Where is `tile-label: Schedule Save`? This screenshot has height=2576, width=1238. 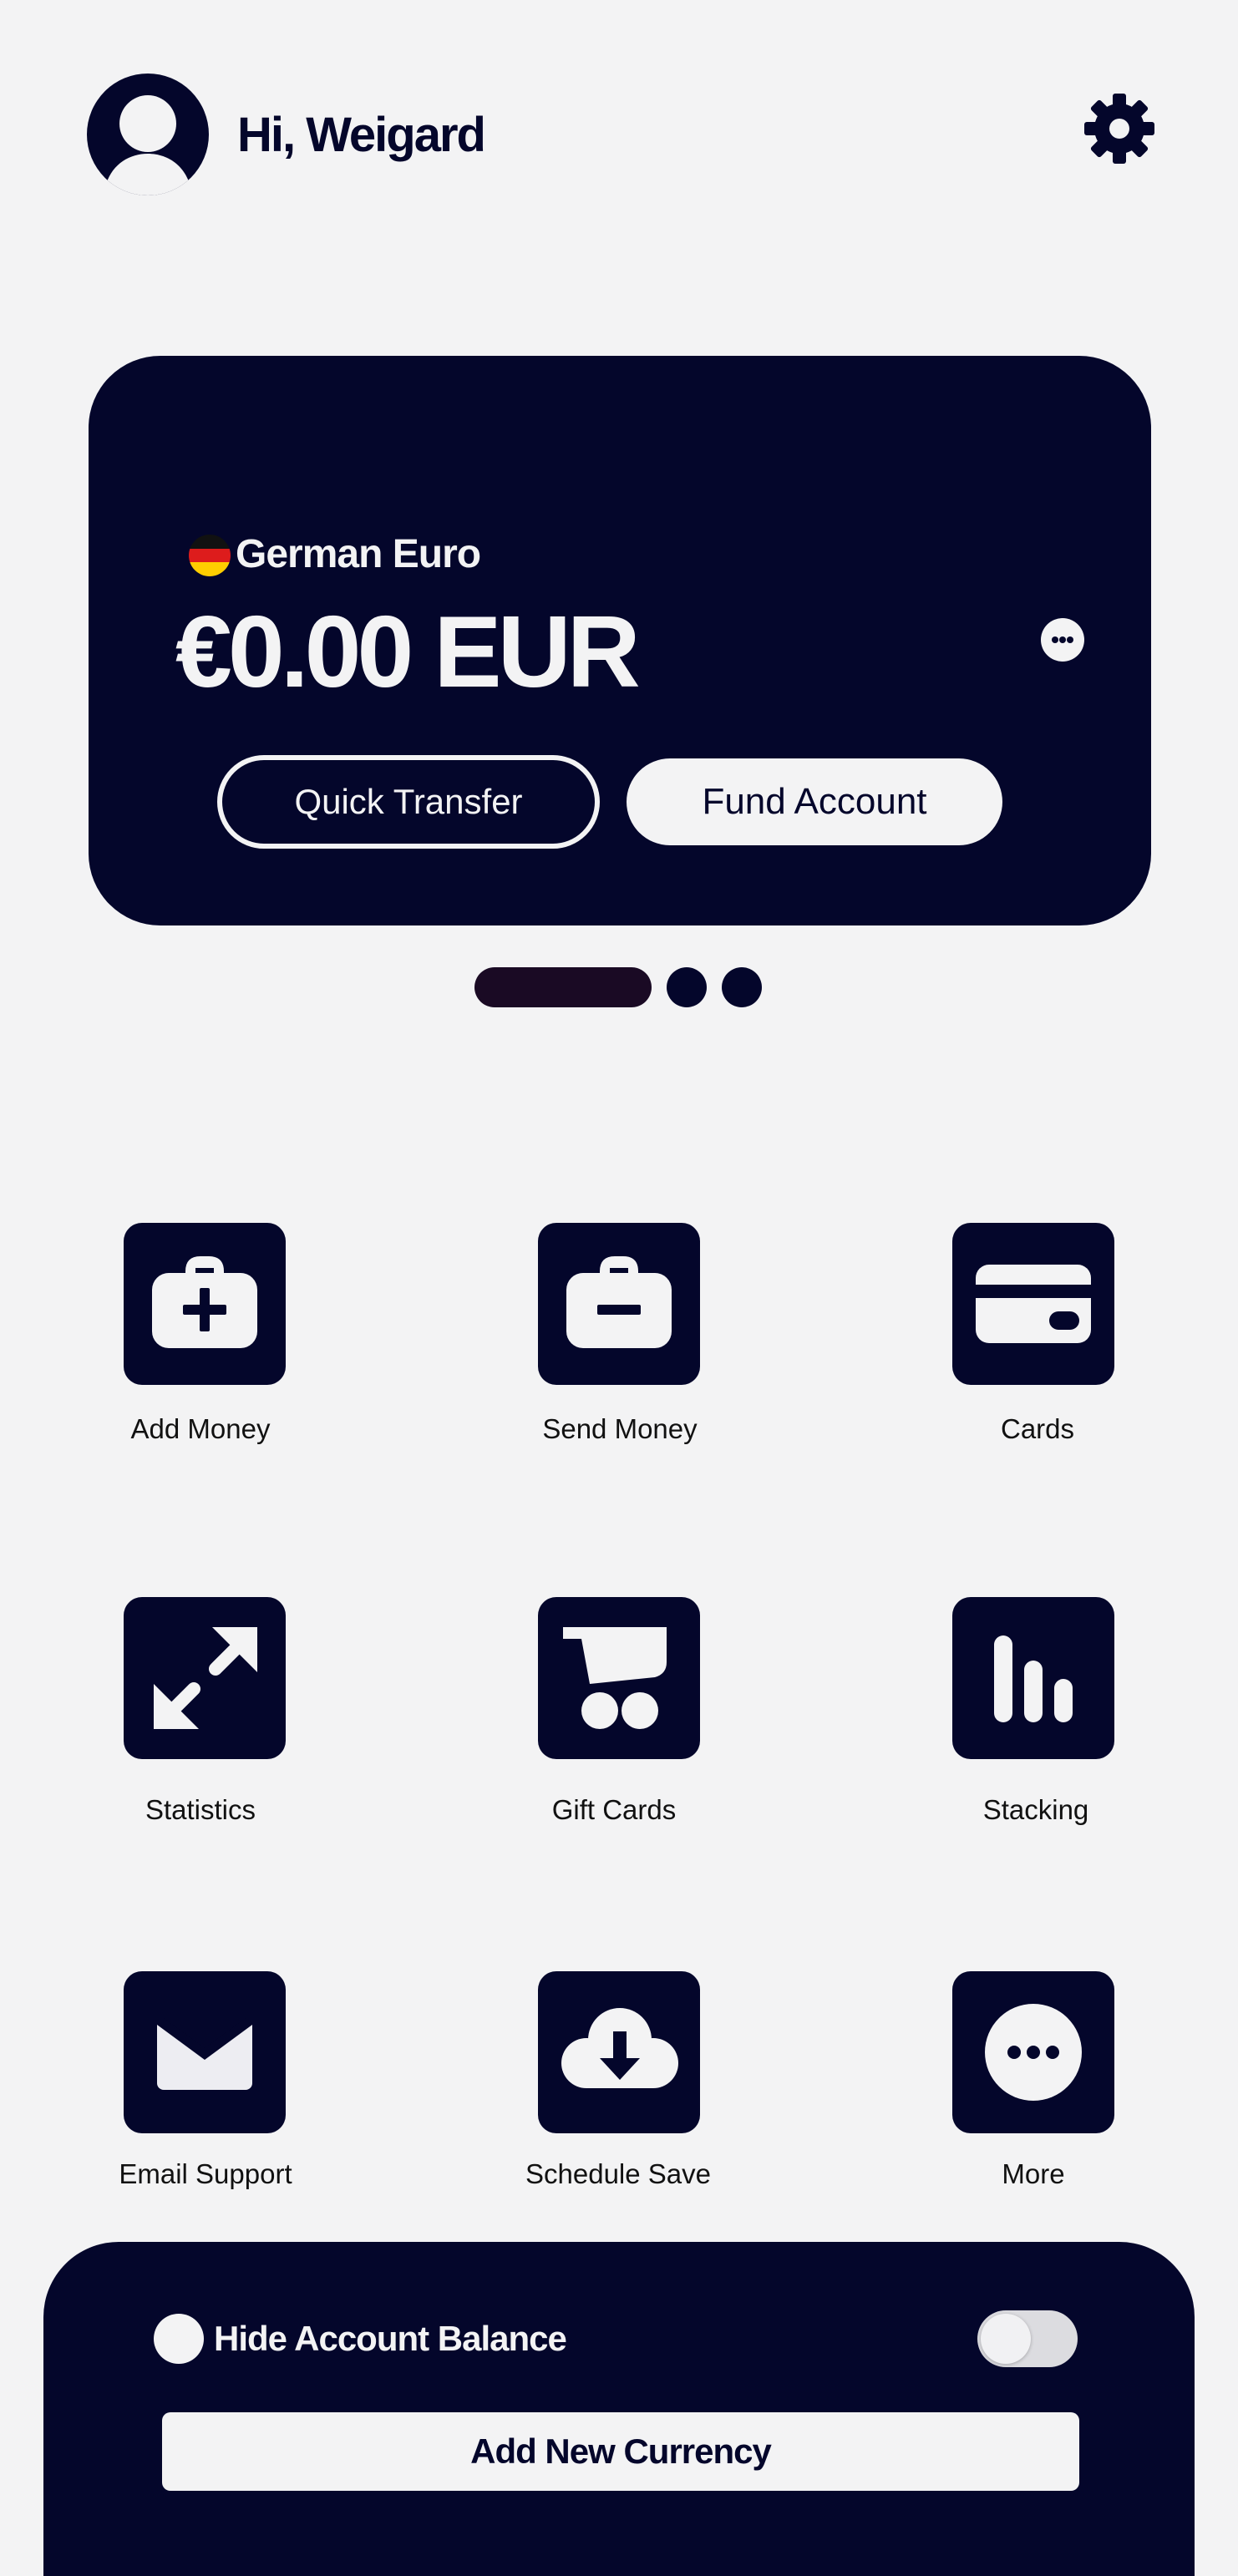 tile-label: Schedule Save is located at coordinates (618, 2173).